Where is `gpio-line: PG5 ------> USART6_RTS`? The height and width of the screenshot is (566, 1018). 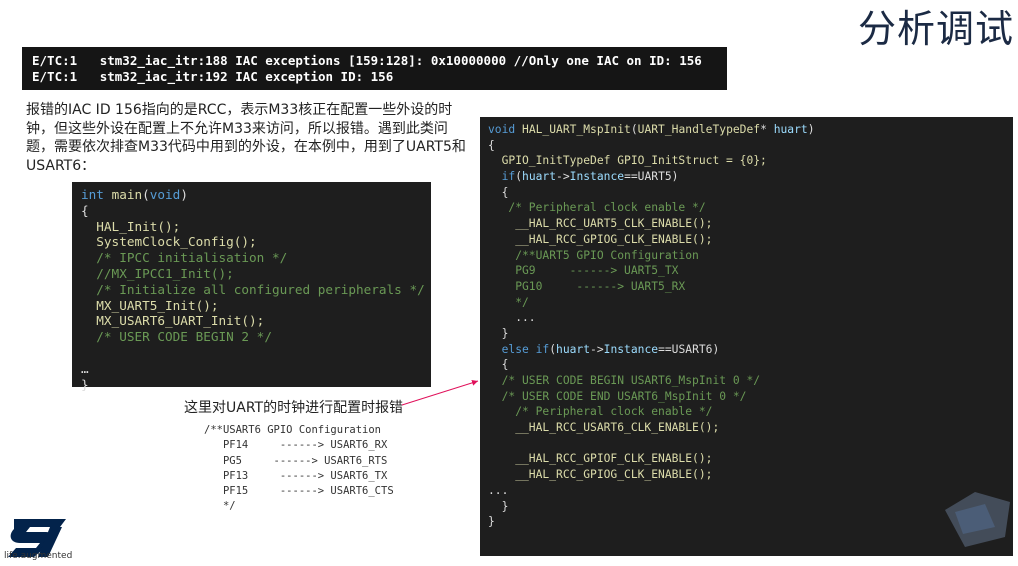
gpio-line: PG5 ------> USART6_RTS is located at coordinates (296, 460).